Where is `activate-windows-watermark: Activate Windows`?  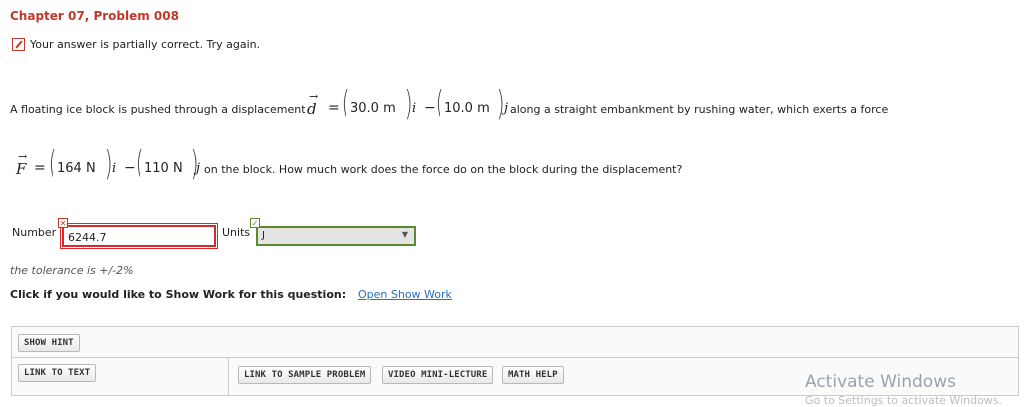 activate-windows-watermark: Activate Windows is located at coordinates (880, 382).